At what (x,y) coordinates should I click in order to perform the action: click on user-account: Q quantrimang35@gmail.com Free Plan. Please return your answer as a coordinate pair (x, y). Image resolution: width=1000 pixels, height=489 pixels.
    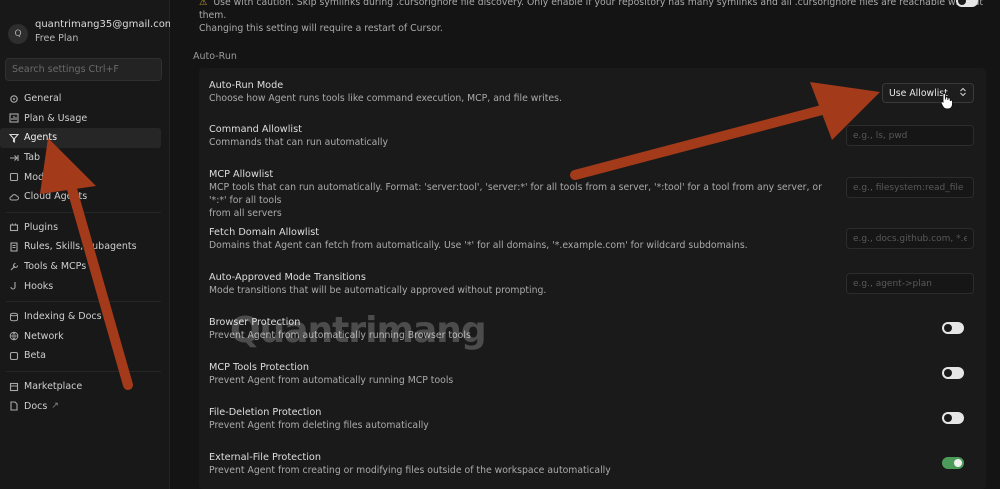
    Looking at the image, I should click on (87, 32).